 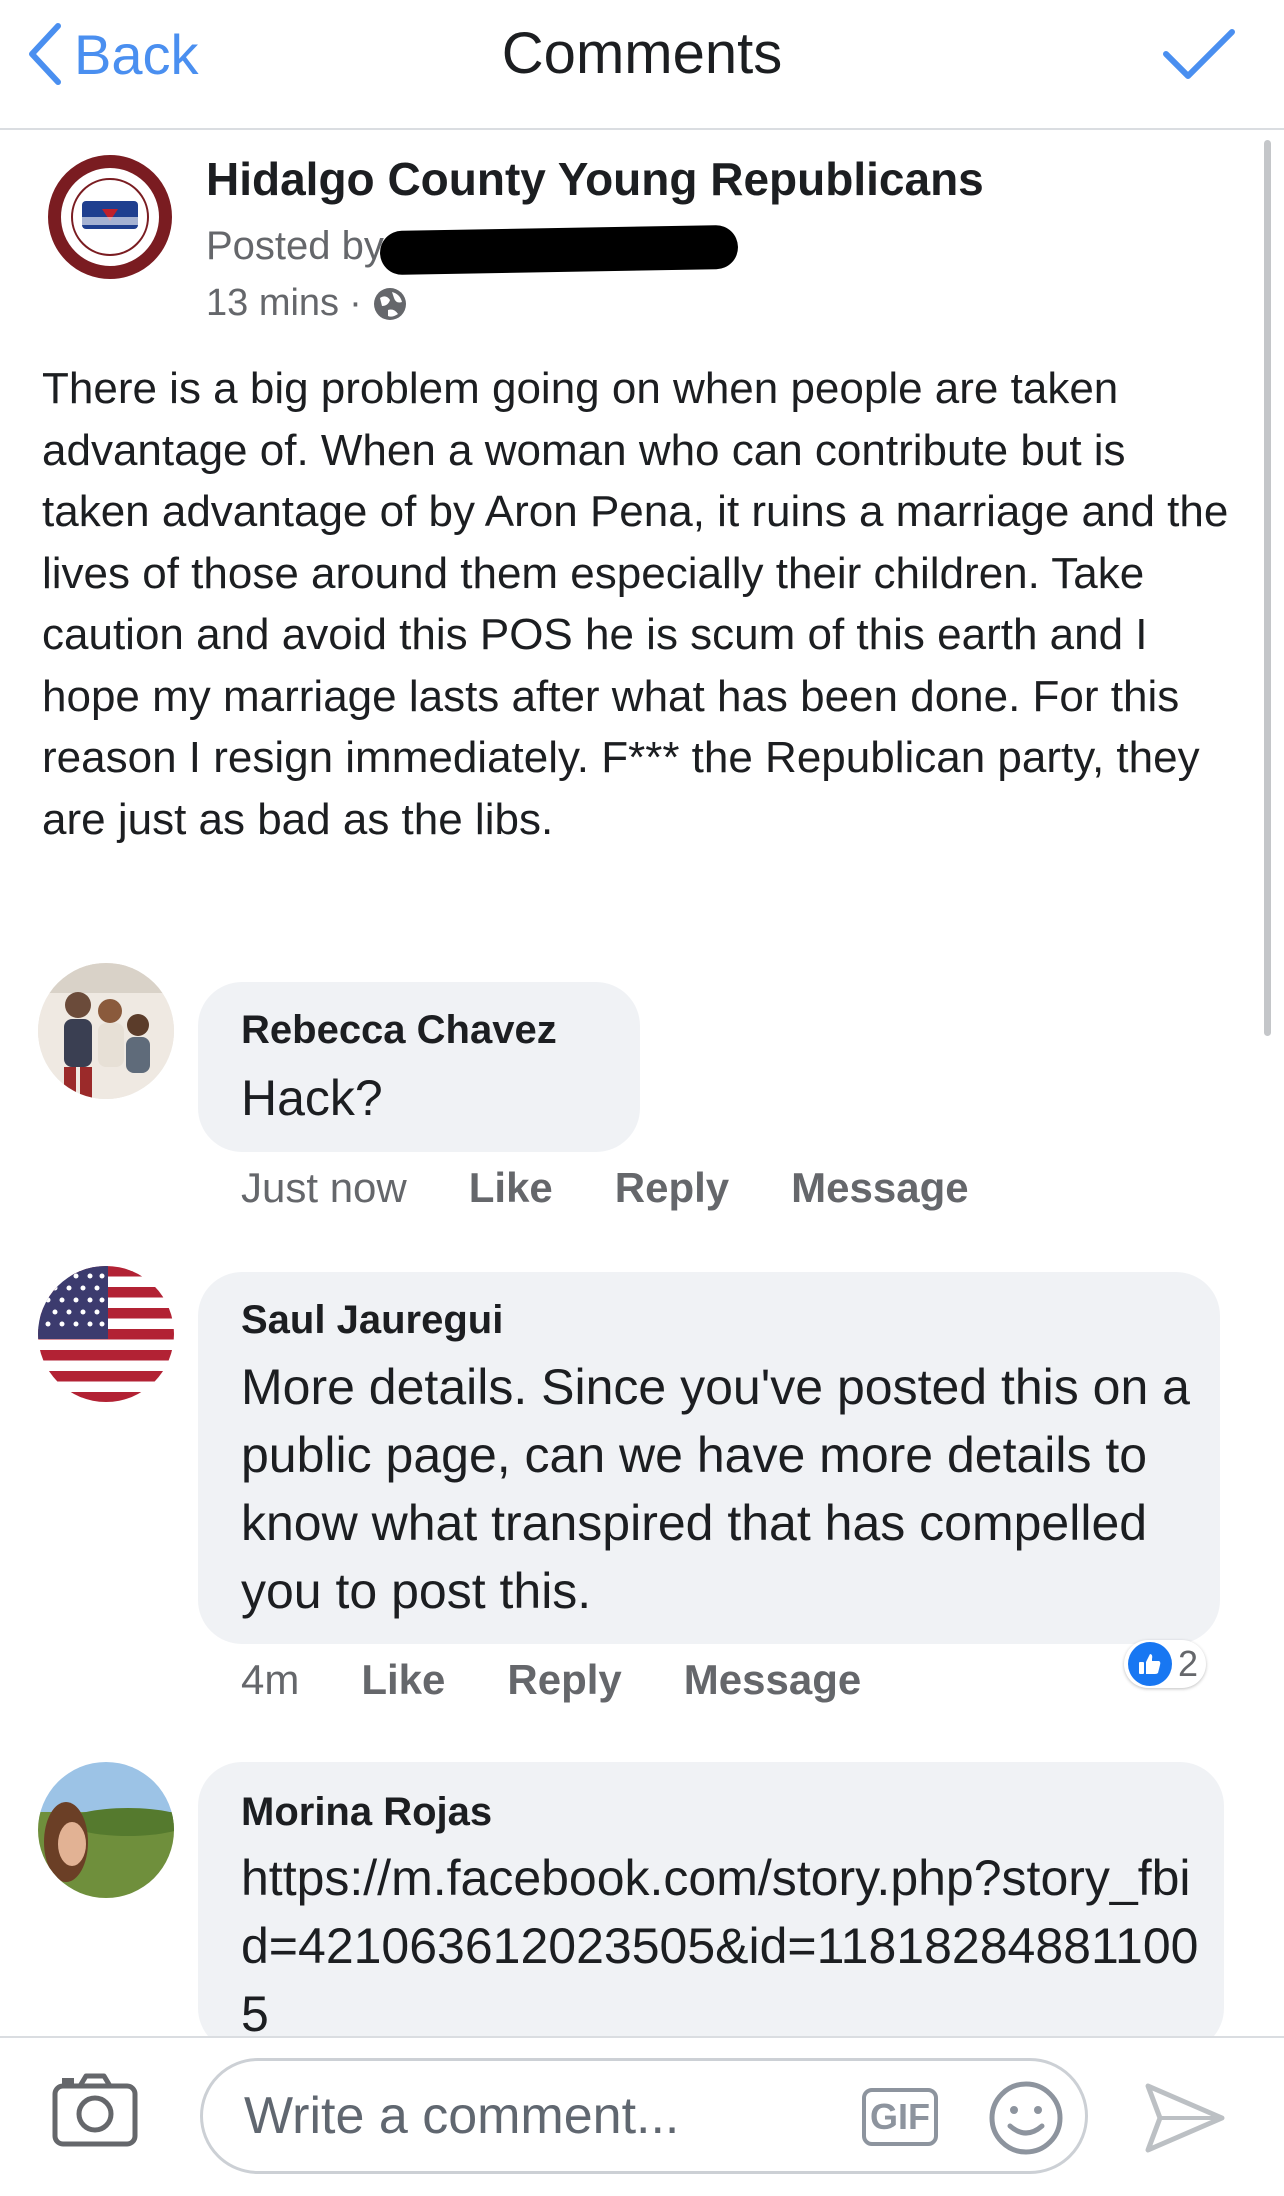 I want to click on scrollbar, so click(x=1267, y=588).